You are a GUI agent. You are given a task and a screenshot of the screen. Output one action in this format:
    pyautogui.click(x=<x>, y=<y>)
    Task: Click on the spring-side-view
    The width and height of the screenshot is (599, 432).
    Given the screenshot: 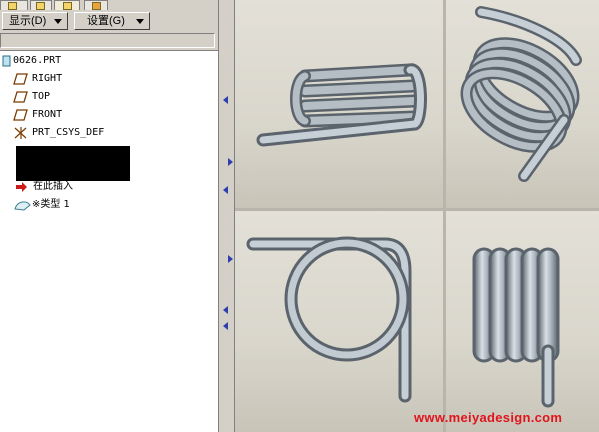 What is the action you would take?
    pyautogui.click(x=341, y=105)
    